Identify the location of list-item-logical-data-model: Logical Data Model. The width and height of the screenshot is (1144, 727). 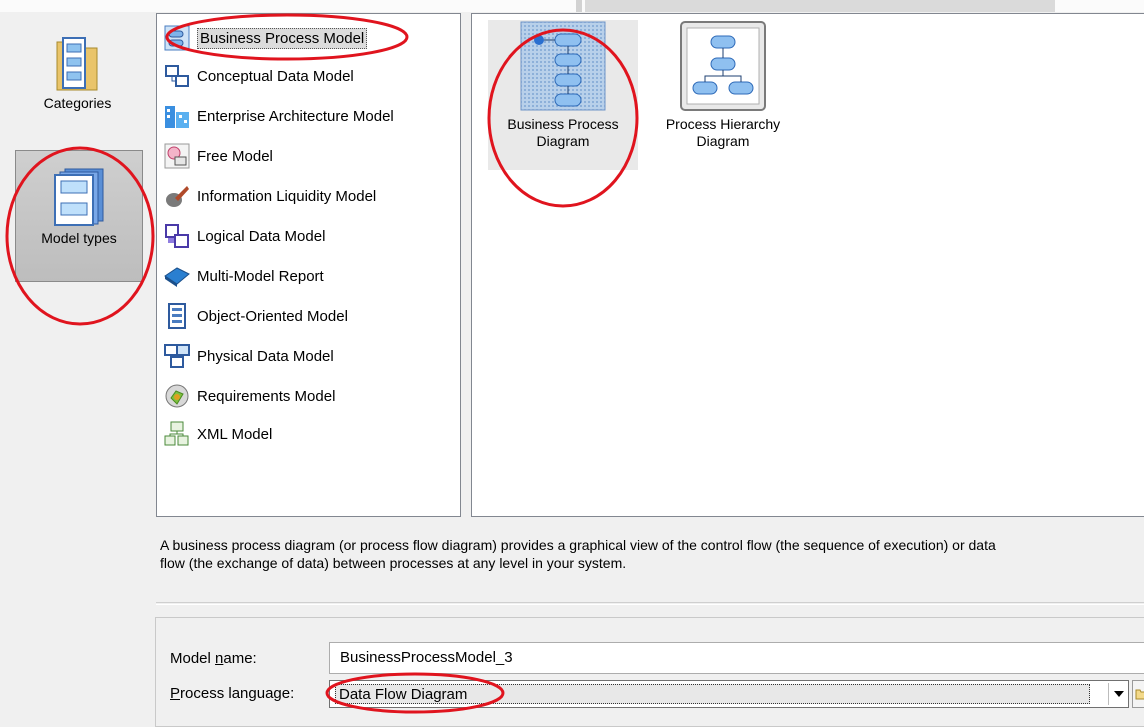
(244, 236).